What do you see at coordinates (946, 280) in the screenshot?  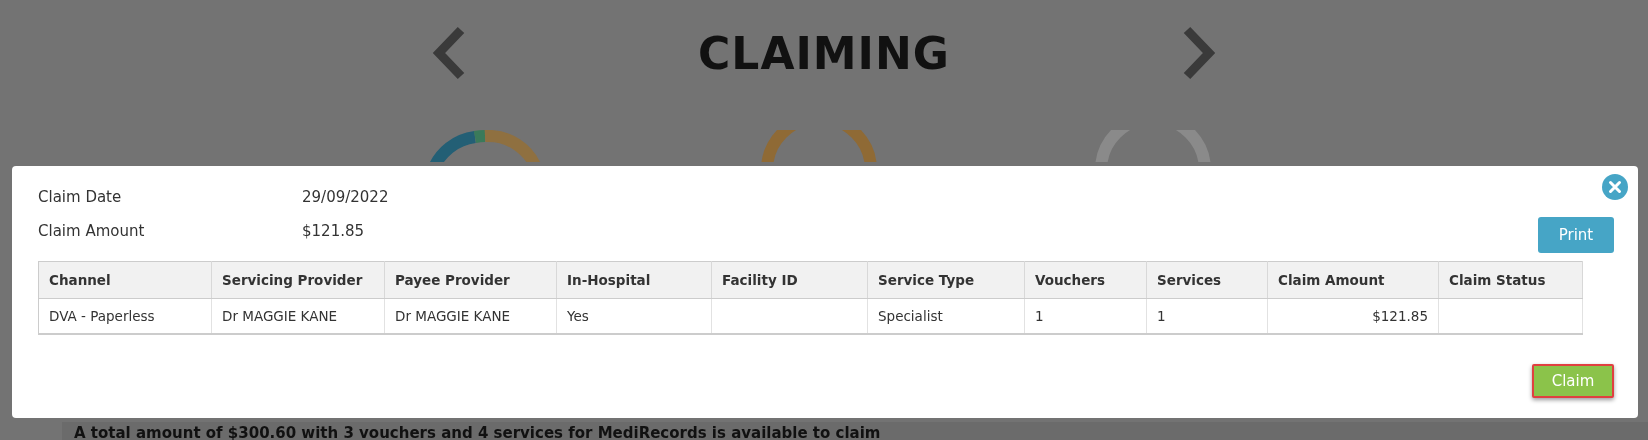 I see `column-header: Service Type` at bounding box center [946, 280].